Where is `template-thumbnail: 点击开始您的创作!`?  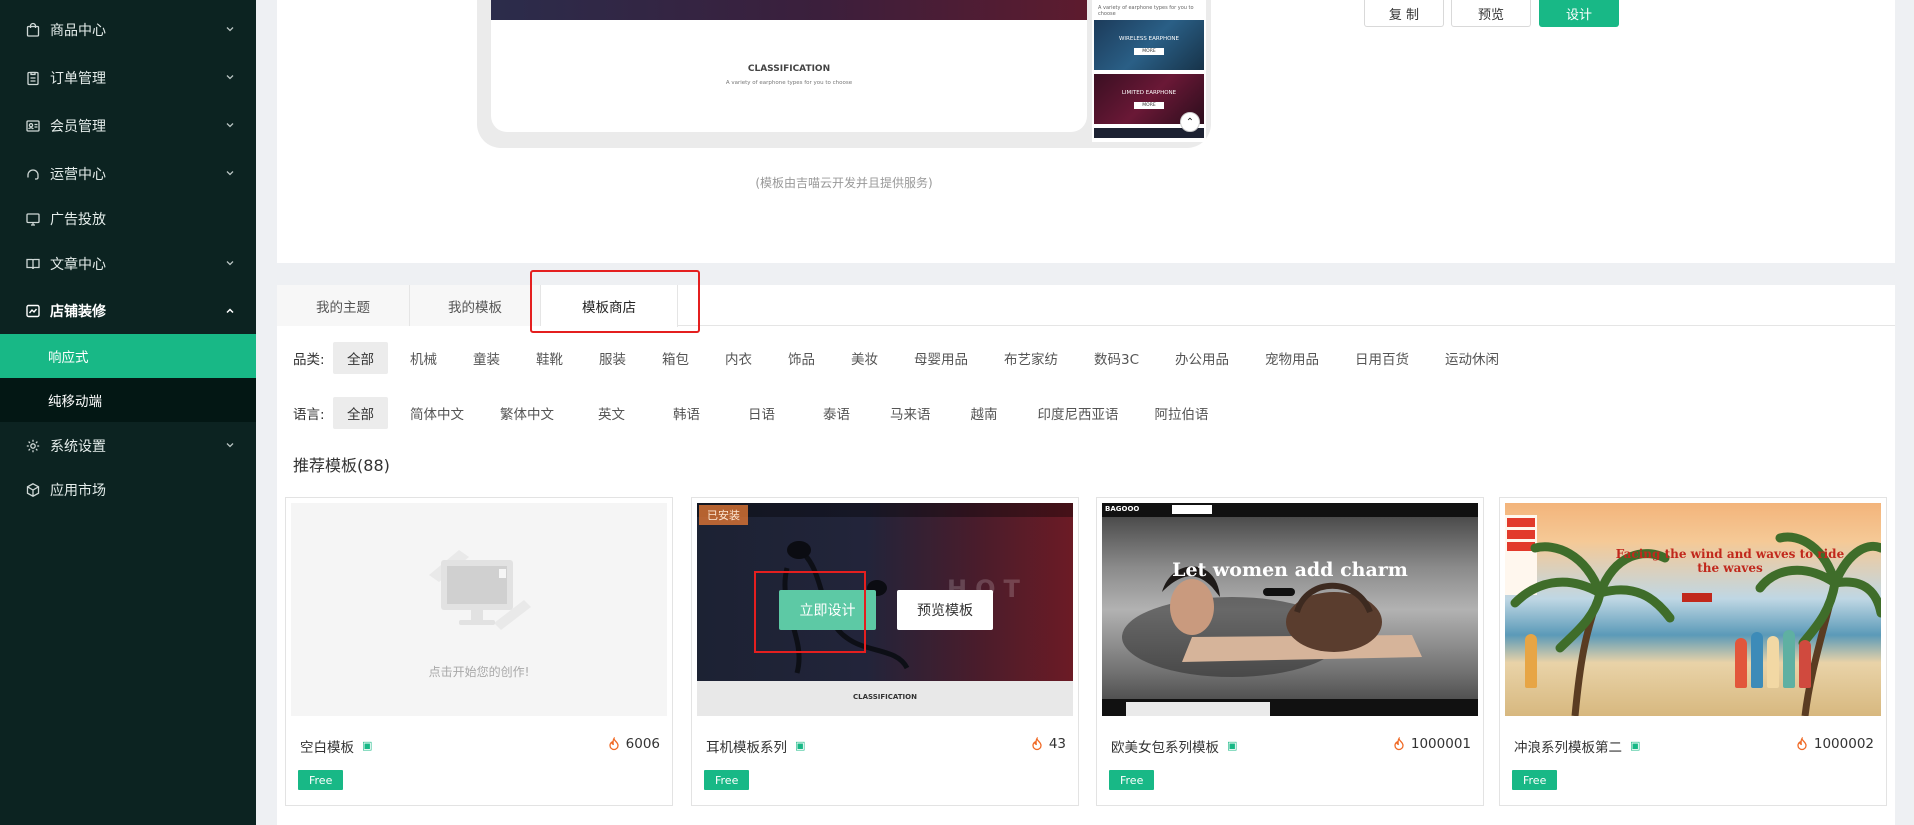 template-thumbnail: 点击开始您的创作! is located at coordinates (479, 609).